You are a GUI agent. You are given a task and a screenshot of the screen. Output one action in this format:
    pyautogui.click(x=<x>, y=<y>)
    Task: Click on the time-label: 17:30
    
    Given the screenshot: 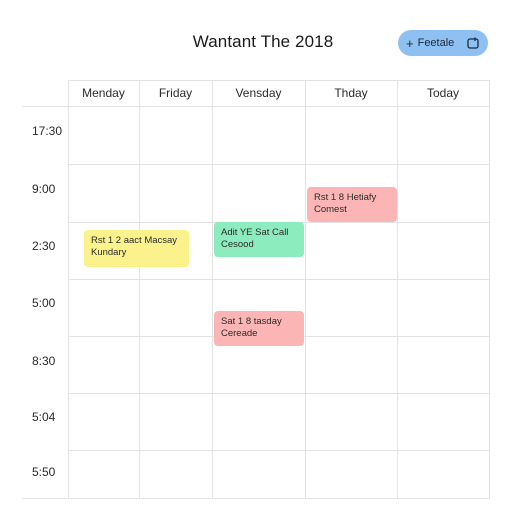 What is the action you would take?
    pyautogui.click(x=47, y=131)
    